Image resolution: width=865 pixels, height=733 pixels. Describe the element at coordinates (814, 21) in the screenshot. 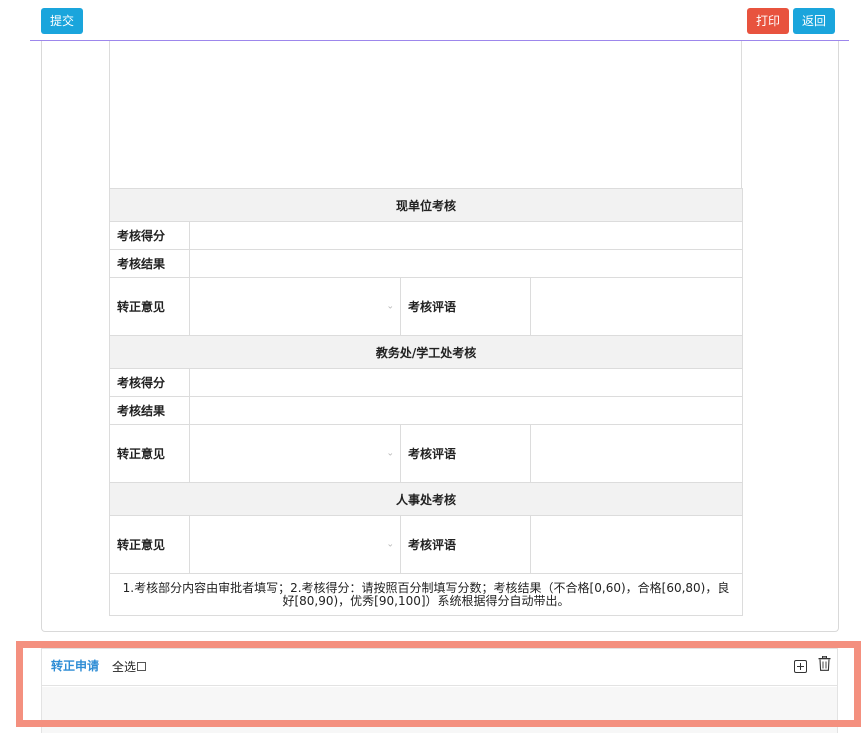

I see `back-button: 返回` at that location.